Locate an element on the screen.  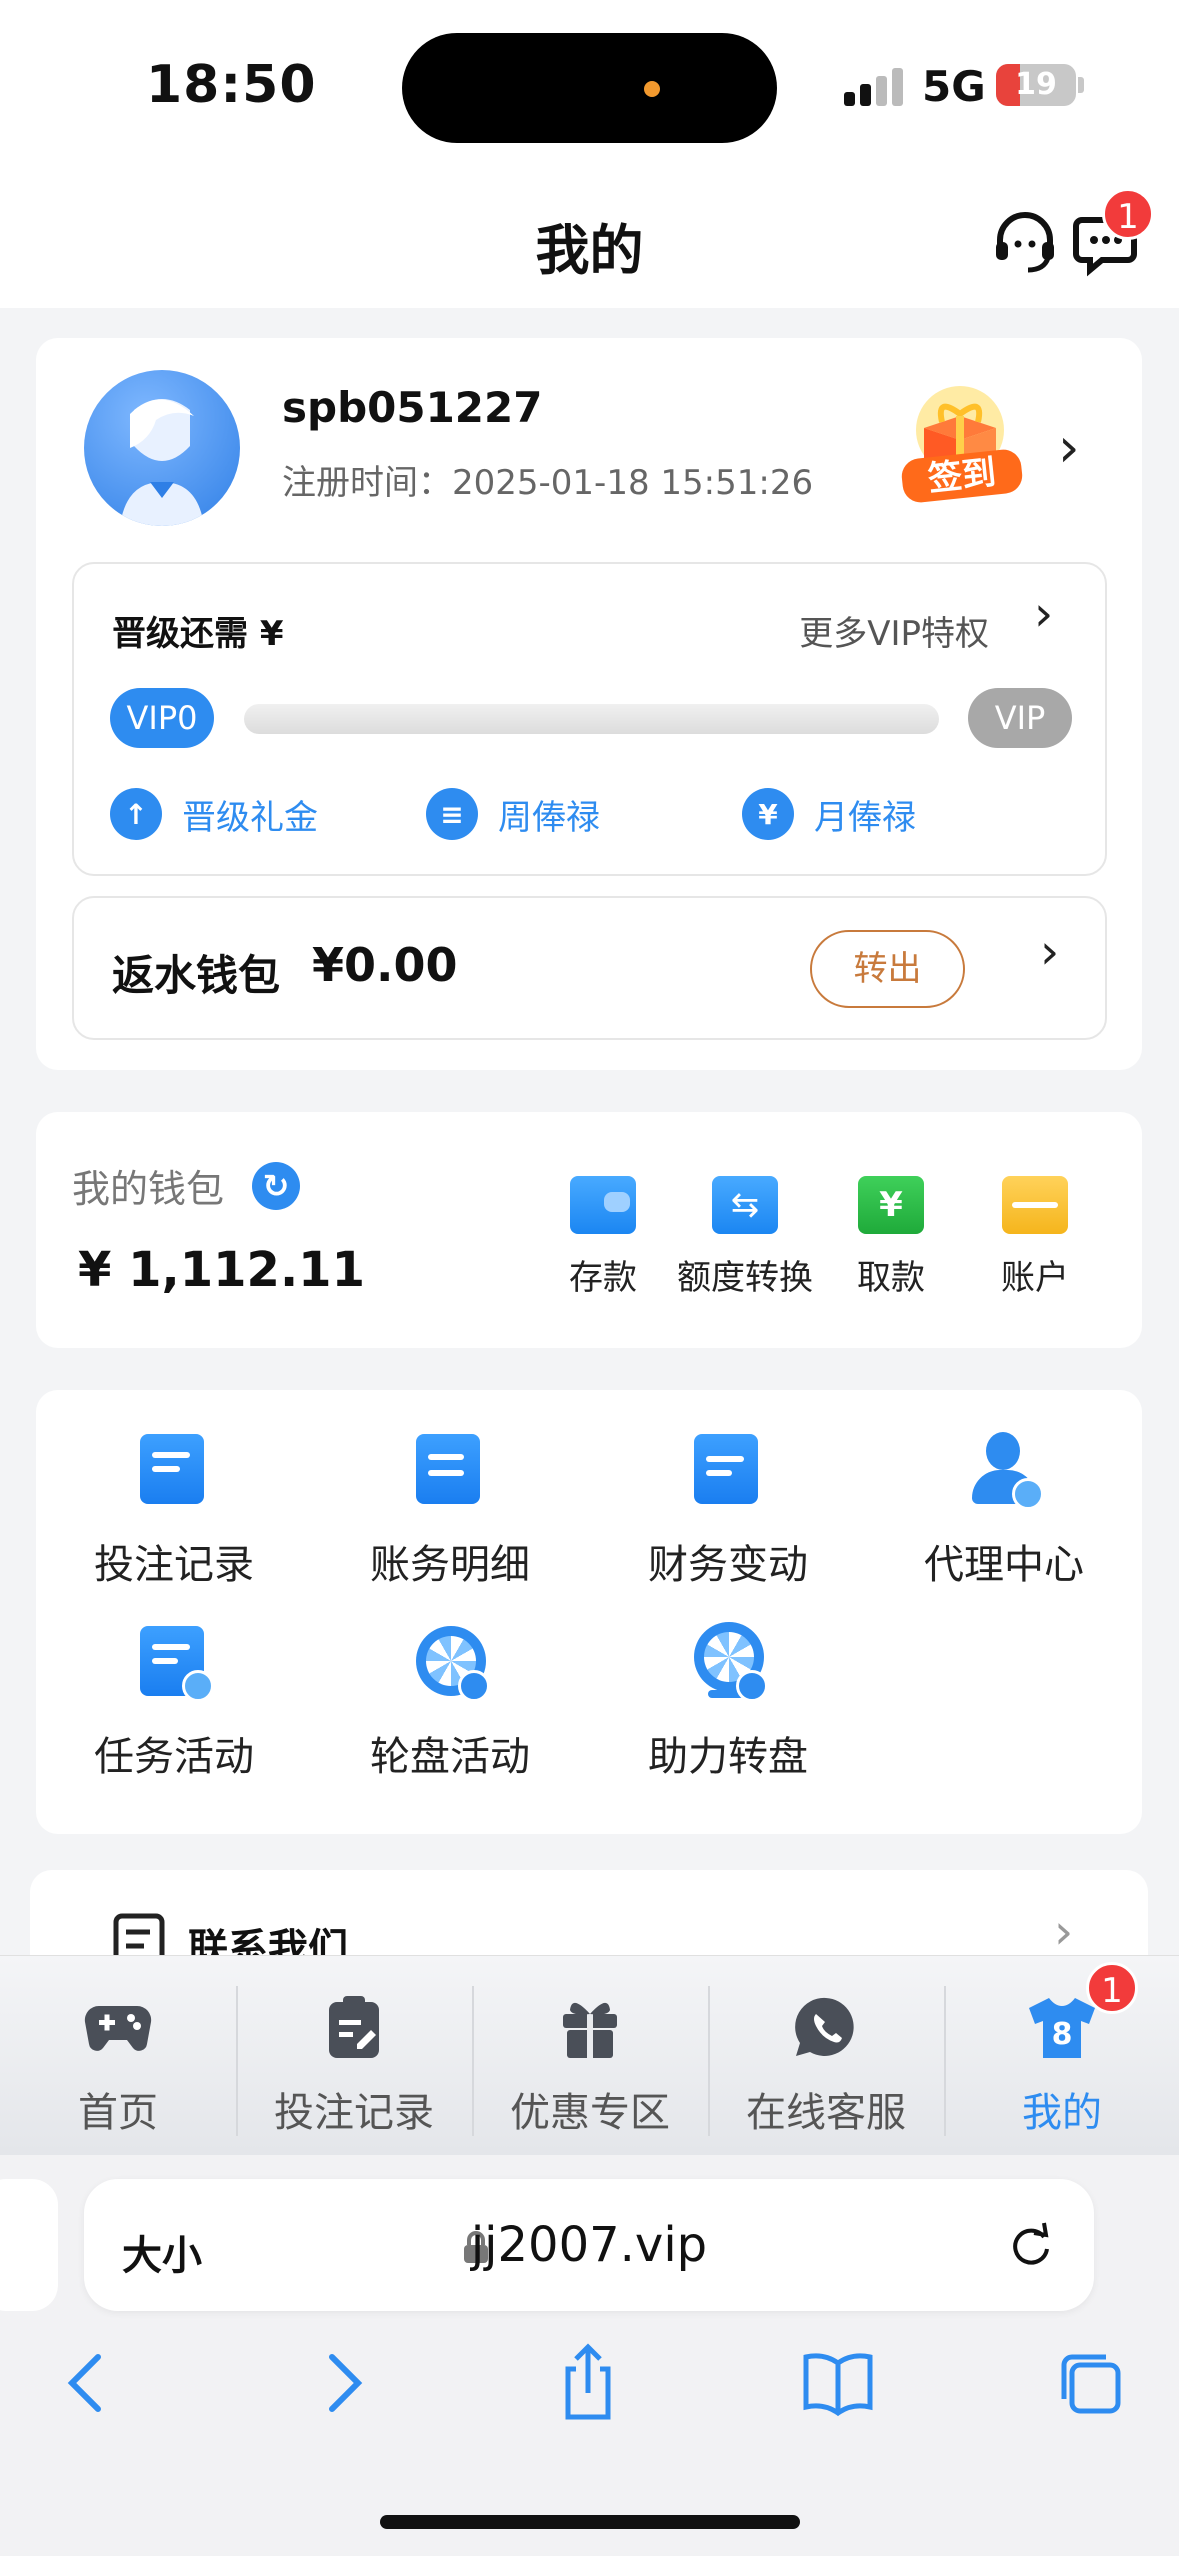
forward-icon is located at coordinates (342, 2383).